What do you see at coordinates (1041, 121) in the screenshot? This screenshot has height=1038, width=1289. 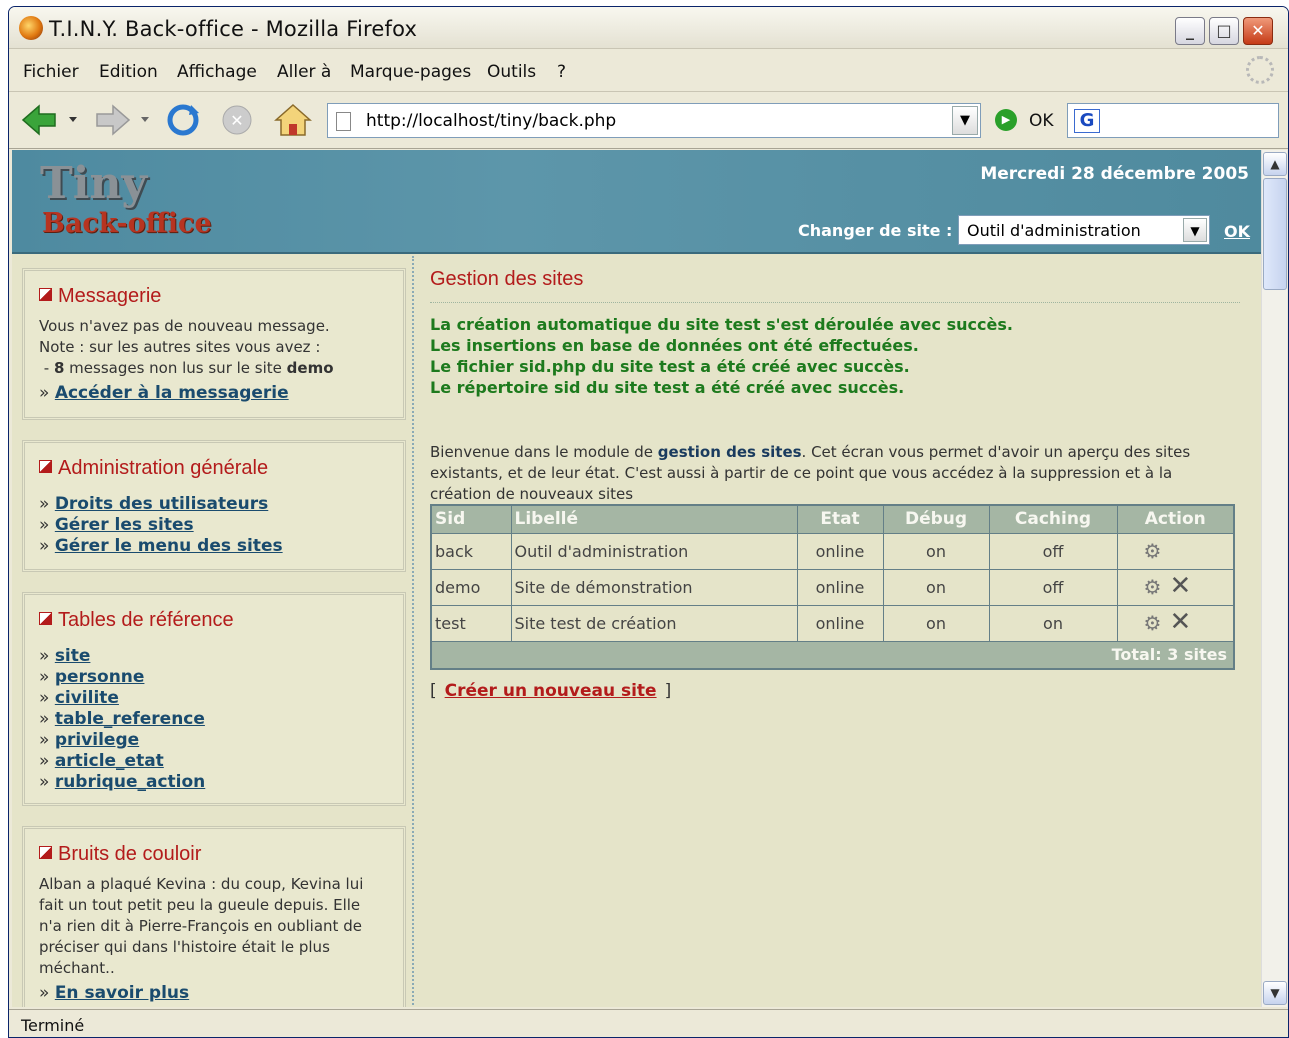 I see `go-label: OK` at bounding box center [1041, 121].